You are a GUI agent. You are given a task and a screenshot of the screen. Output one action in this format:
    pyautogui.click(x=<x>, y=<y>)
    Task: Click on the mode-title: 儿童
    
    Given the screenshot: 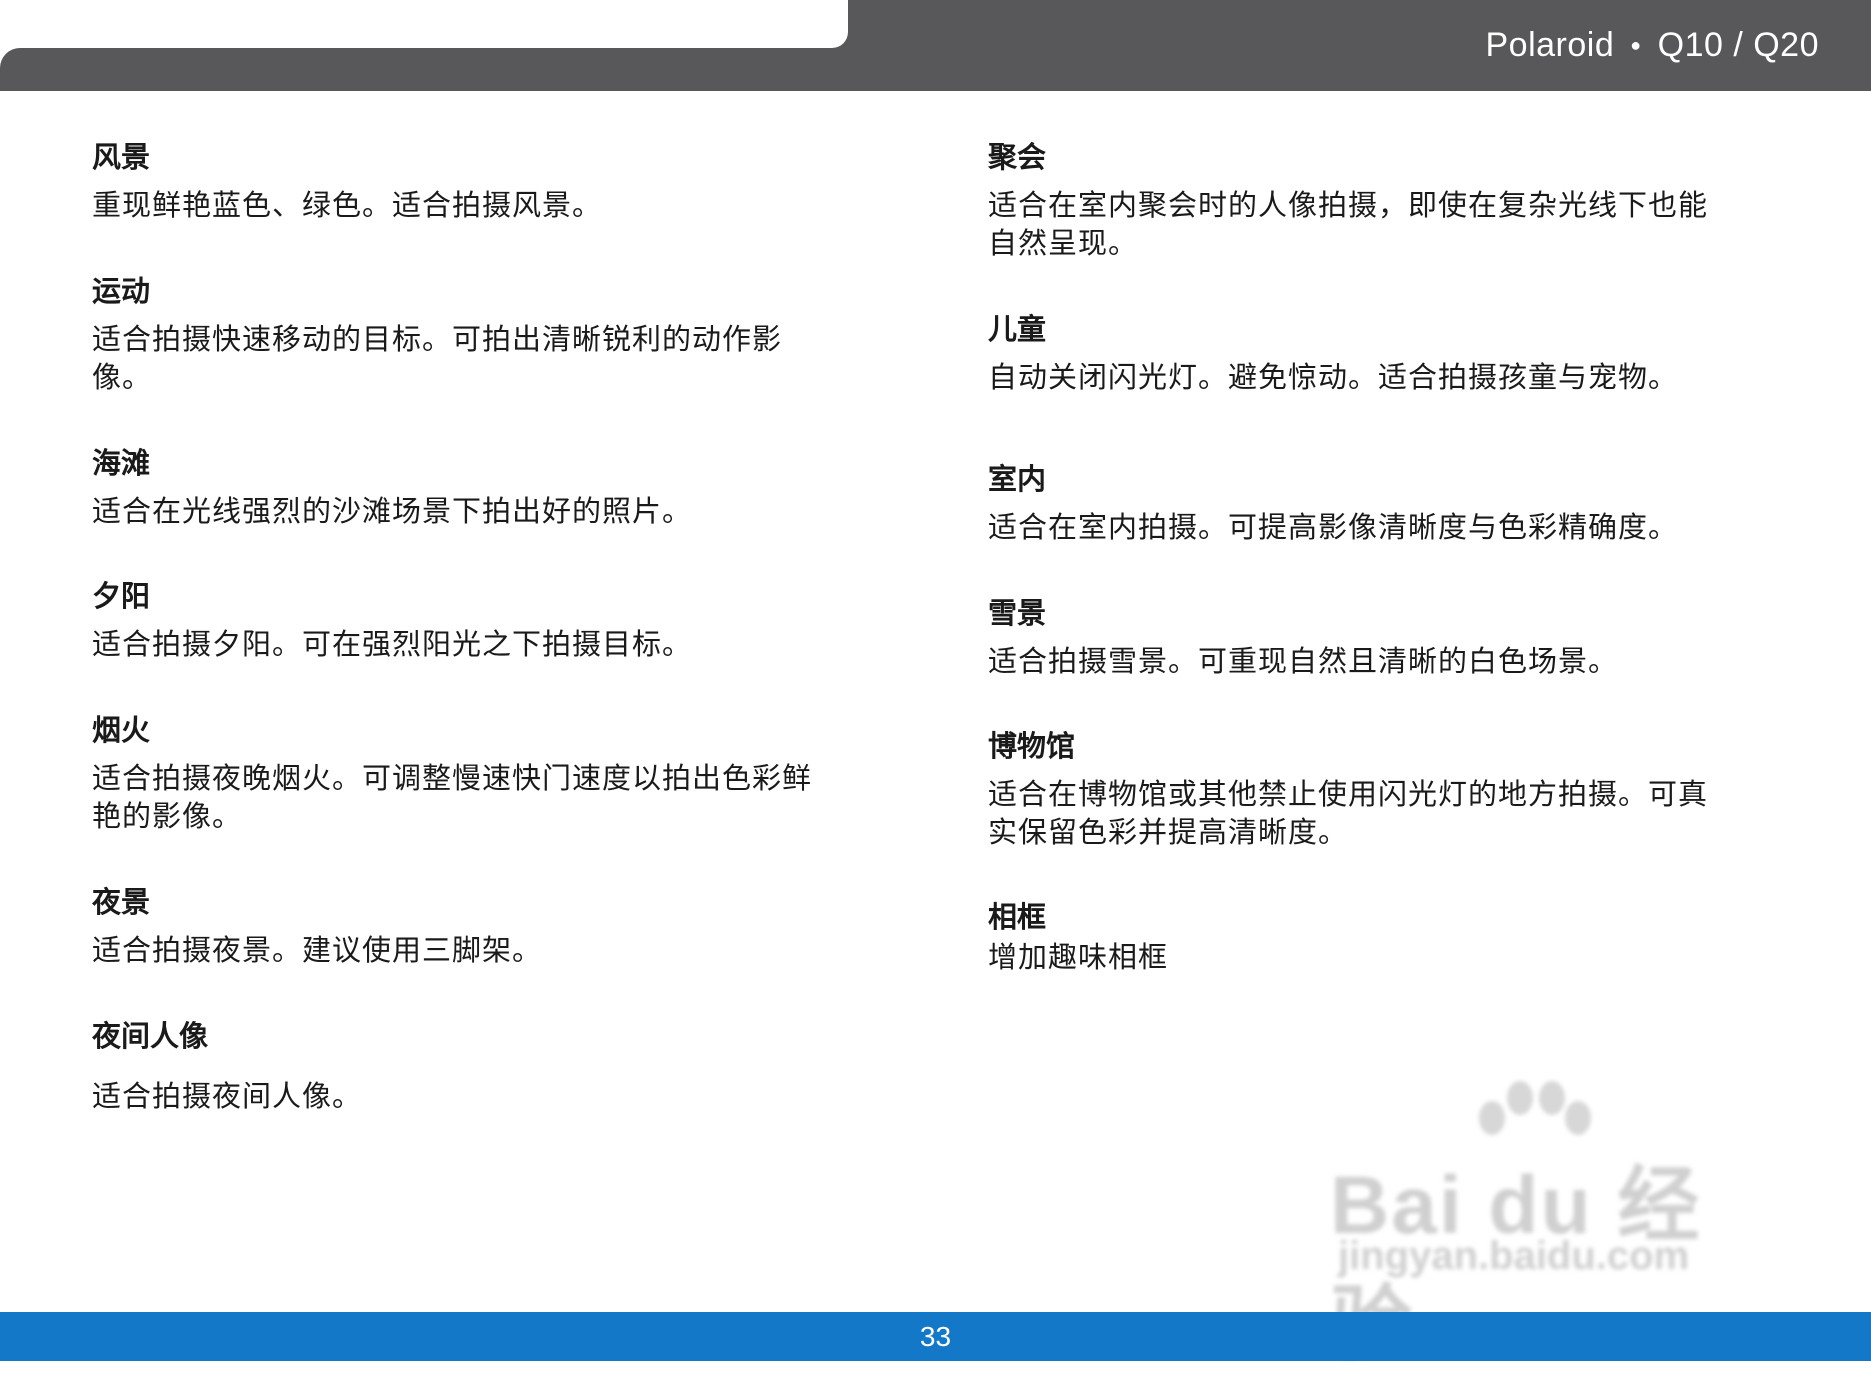 What is the action you would take?
    pyautogui.click(x=1017, y=329)
    